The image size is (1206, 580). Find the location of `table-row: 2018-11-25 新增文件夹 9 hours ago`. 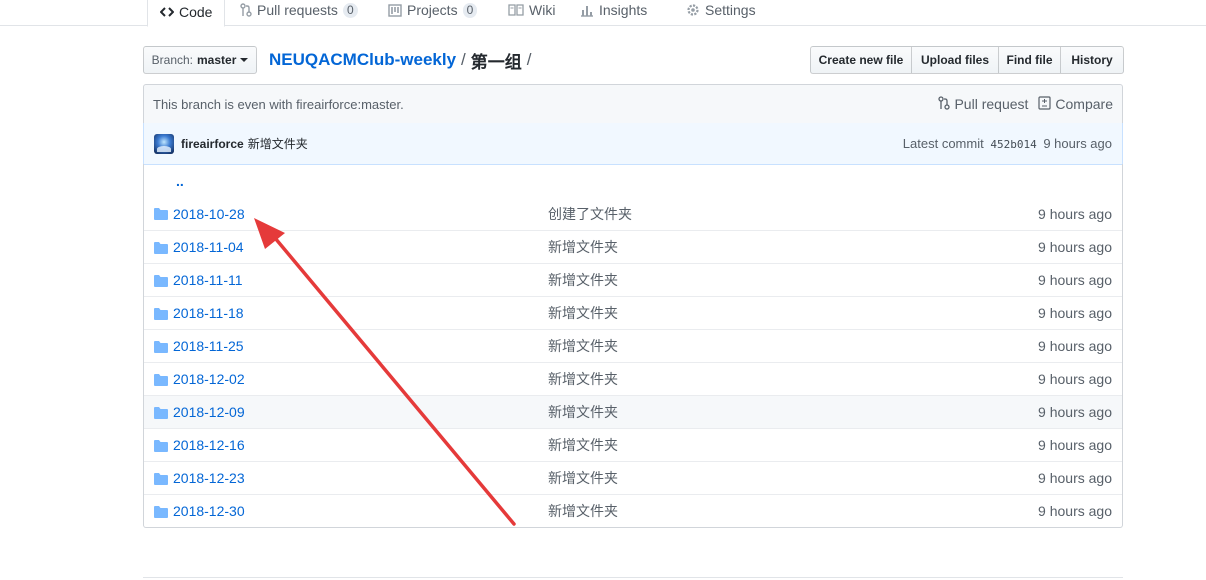

table-row: 2018-11-25 新增文件夹 9 hours ago is located at coordinates (633, 345).